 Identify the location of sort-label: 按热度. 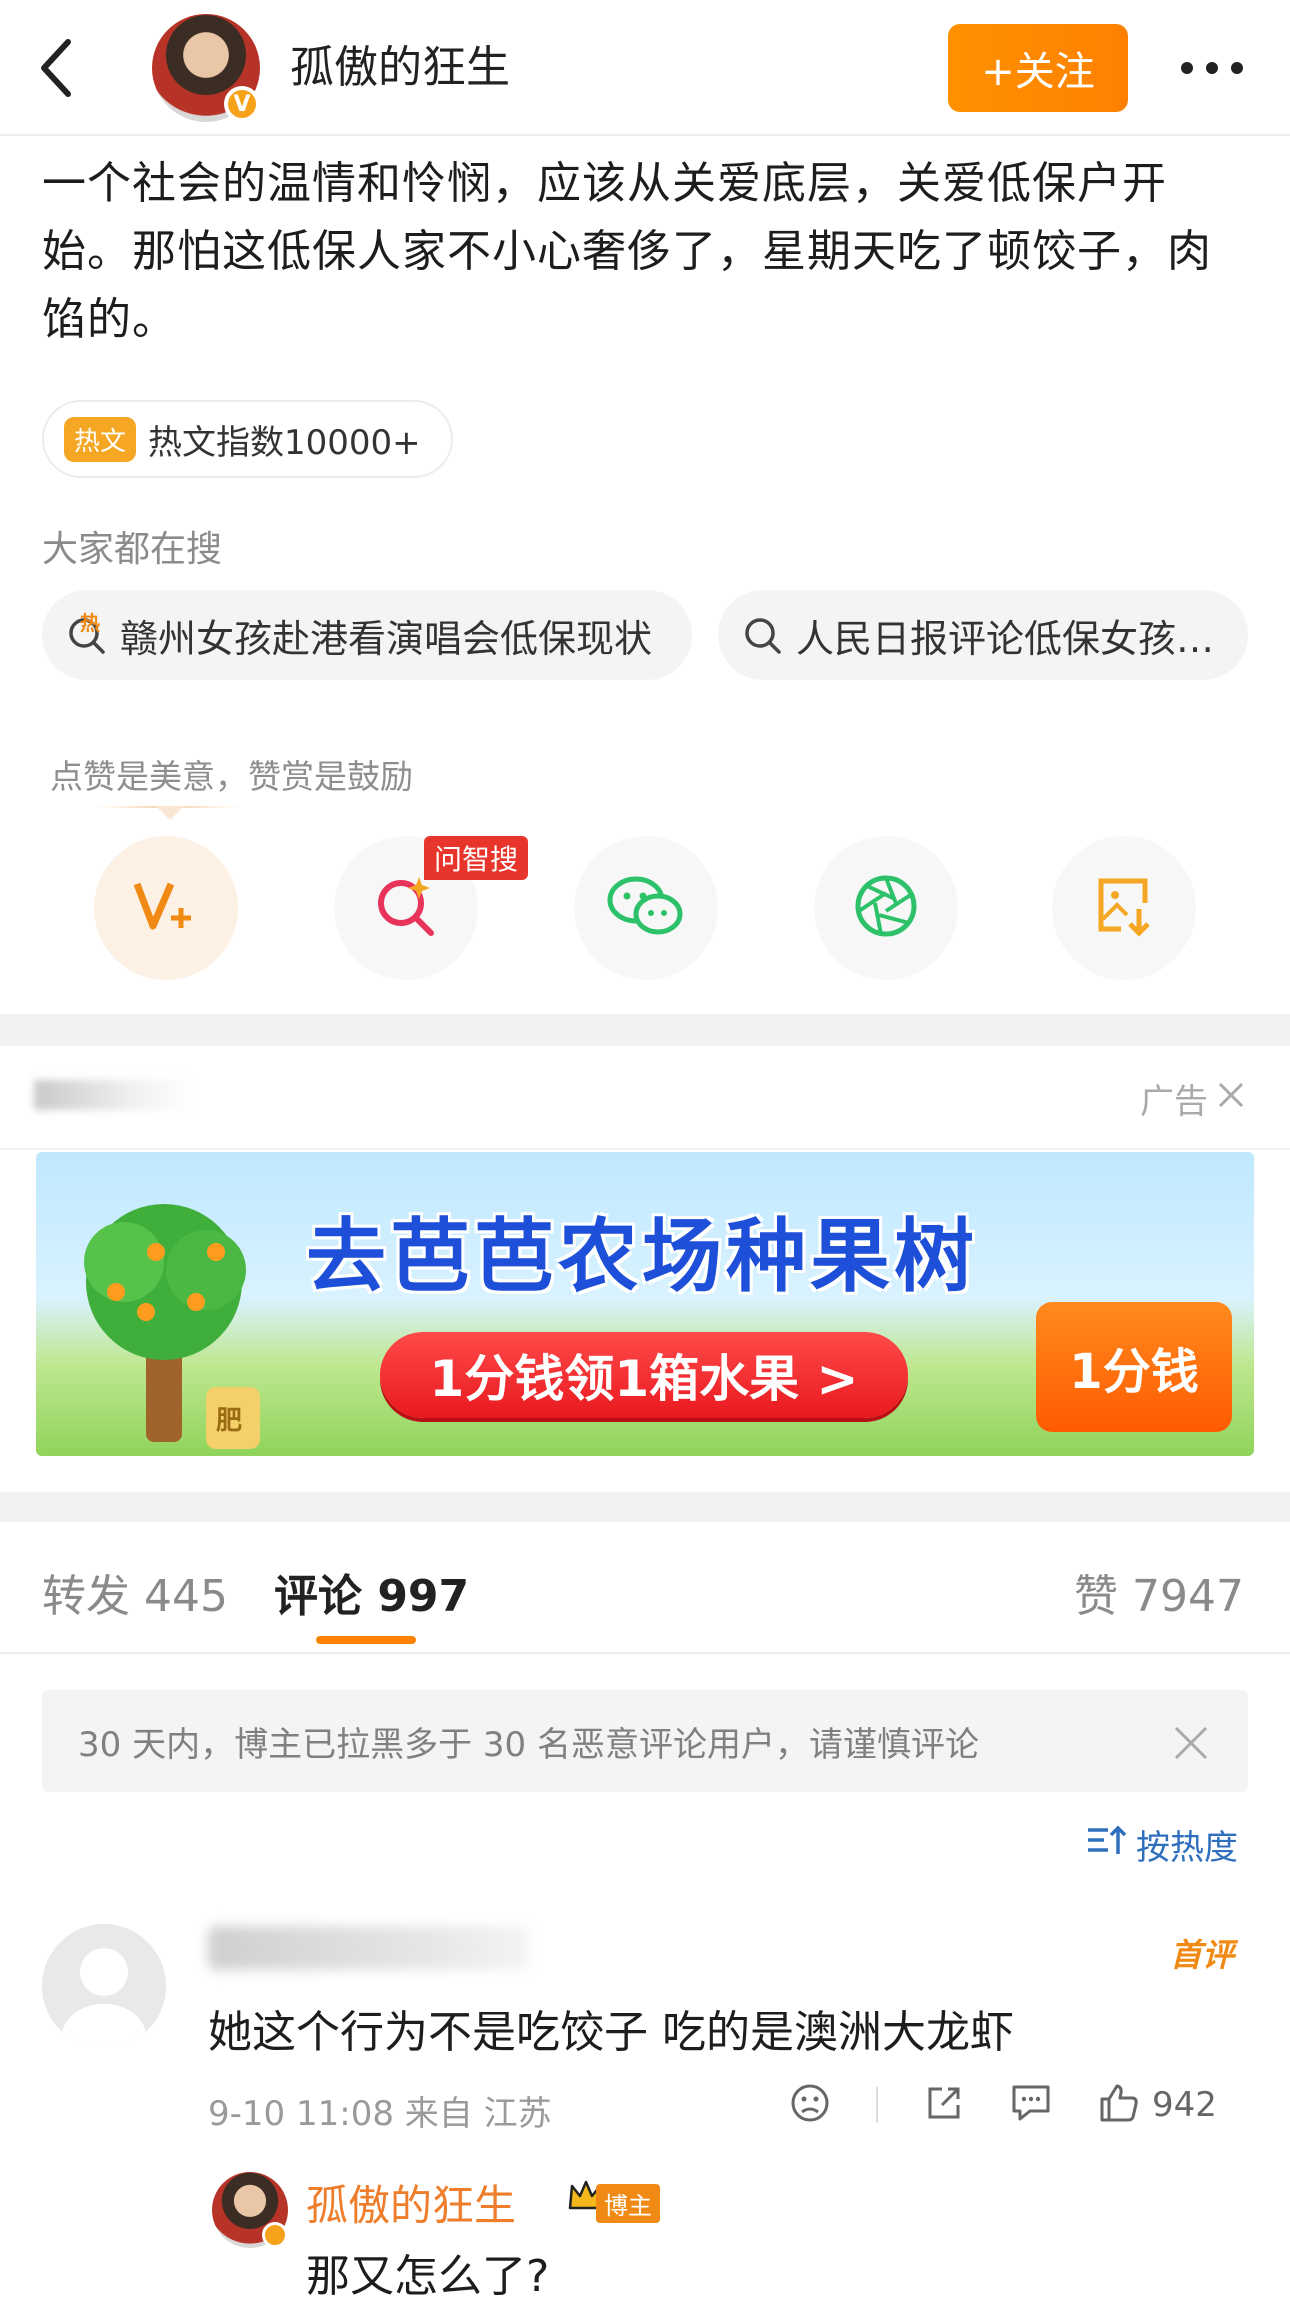
(1187, 1848).